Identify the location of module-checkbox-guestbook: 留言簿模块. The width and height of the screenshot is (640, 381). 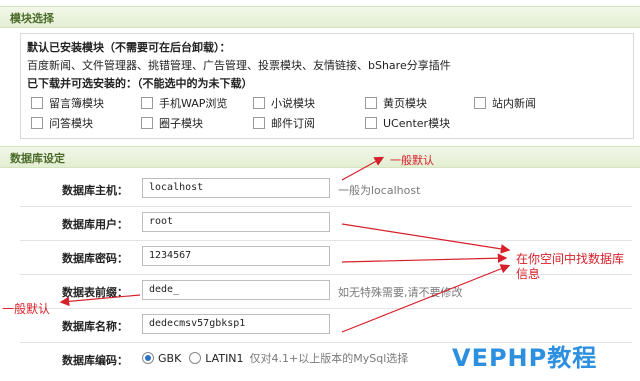
(67, 103).